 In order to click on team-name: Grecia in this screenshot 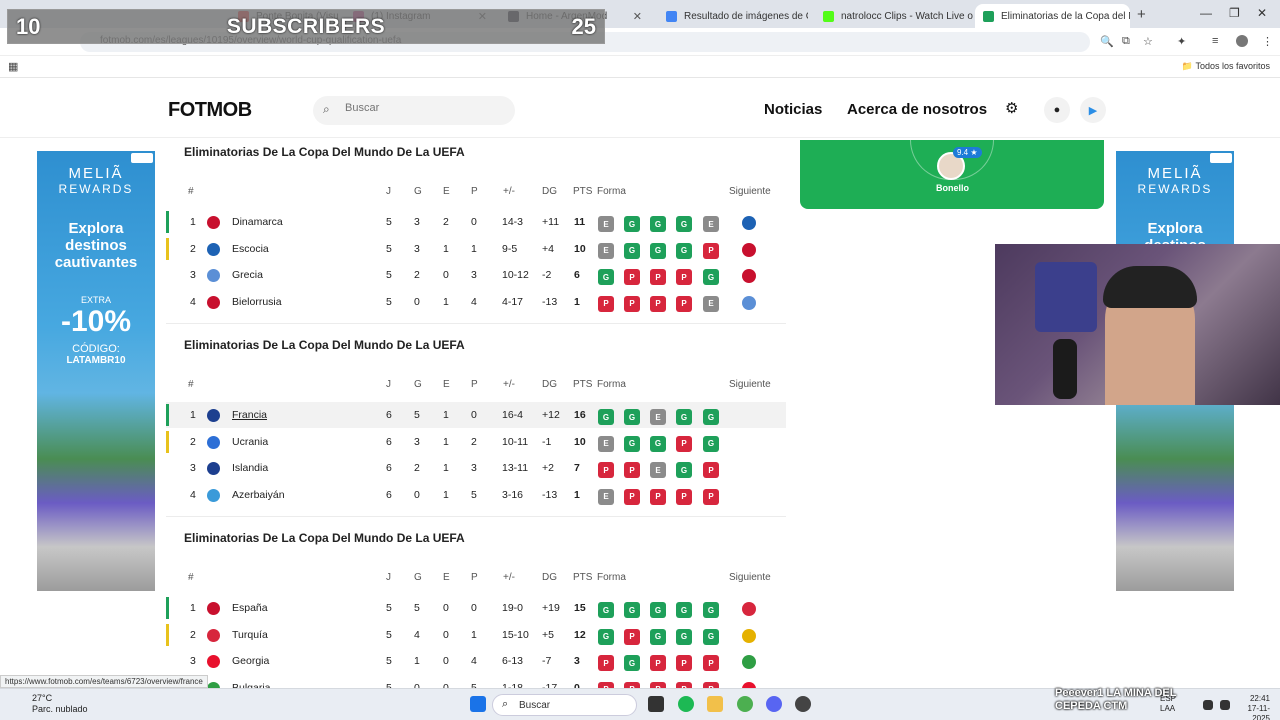, I will do `click(247, 275)`.